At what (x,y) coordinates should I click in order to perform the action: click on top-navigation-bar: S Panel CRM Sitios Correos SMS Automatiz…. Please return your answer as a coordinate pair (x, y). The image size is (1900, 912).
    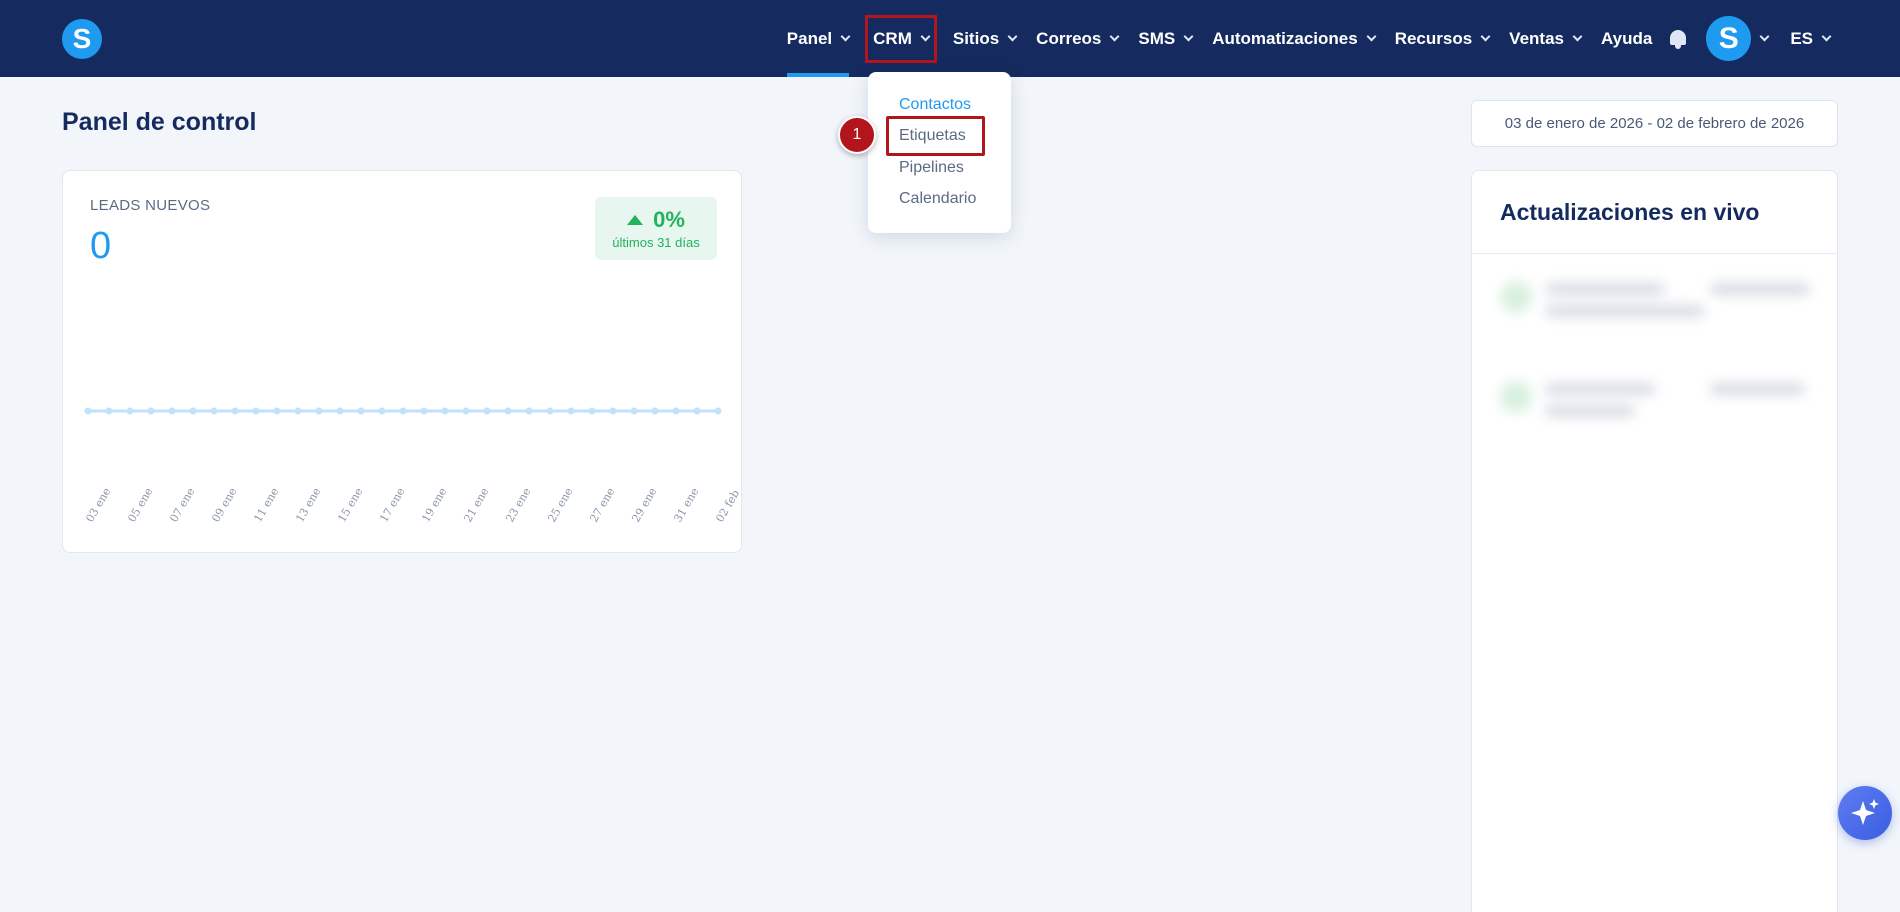
    Looking at the image, I should click on (950, 38).